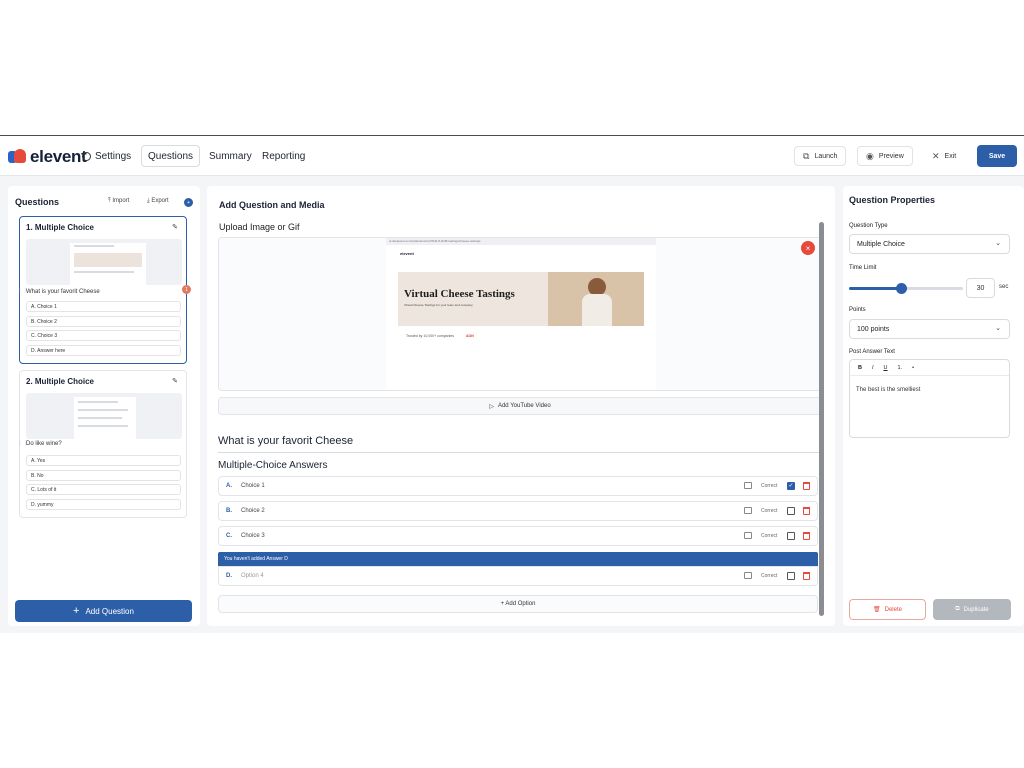  I want to click on copy-icon: ⧉, so click(957, 609).